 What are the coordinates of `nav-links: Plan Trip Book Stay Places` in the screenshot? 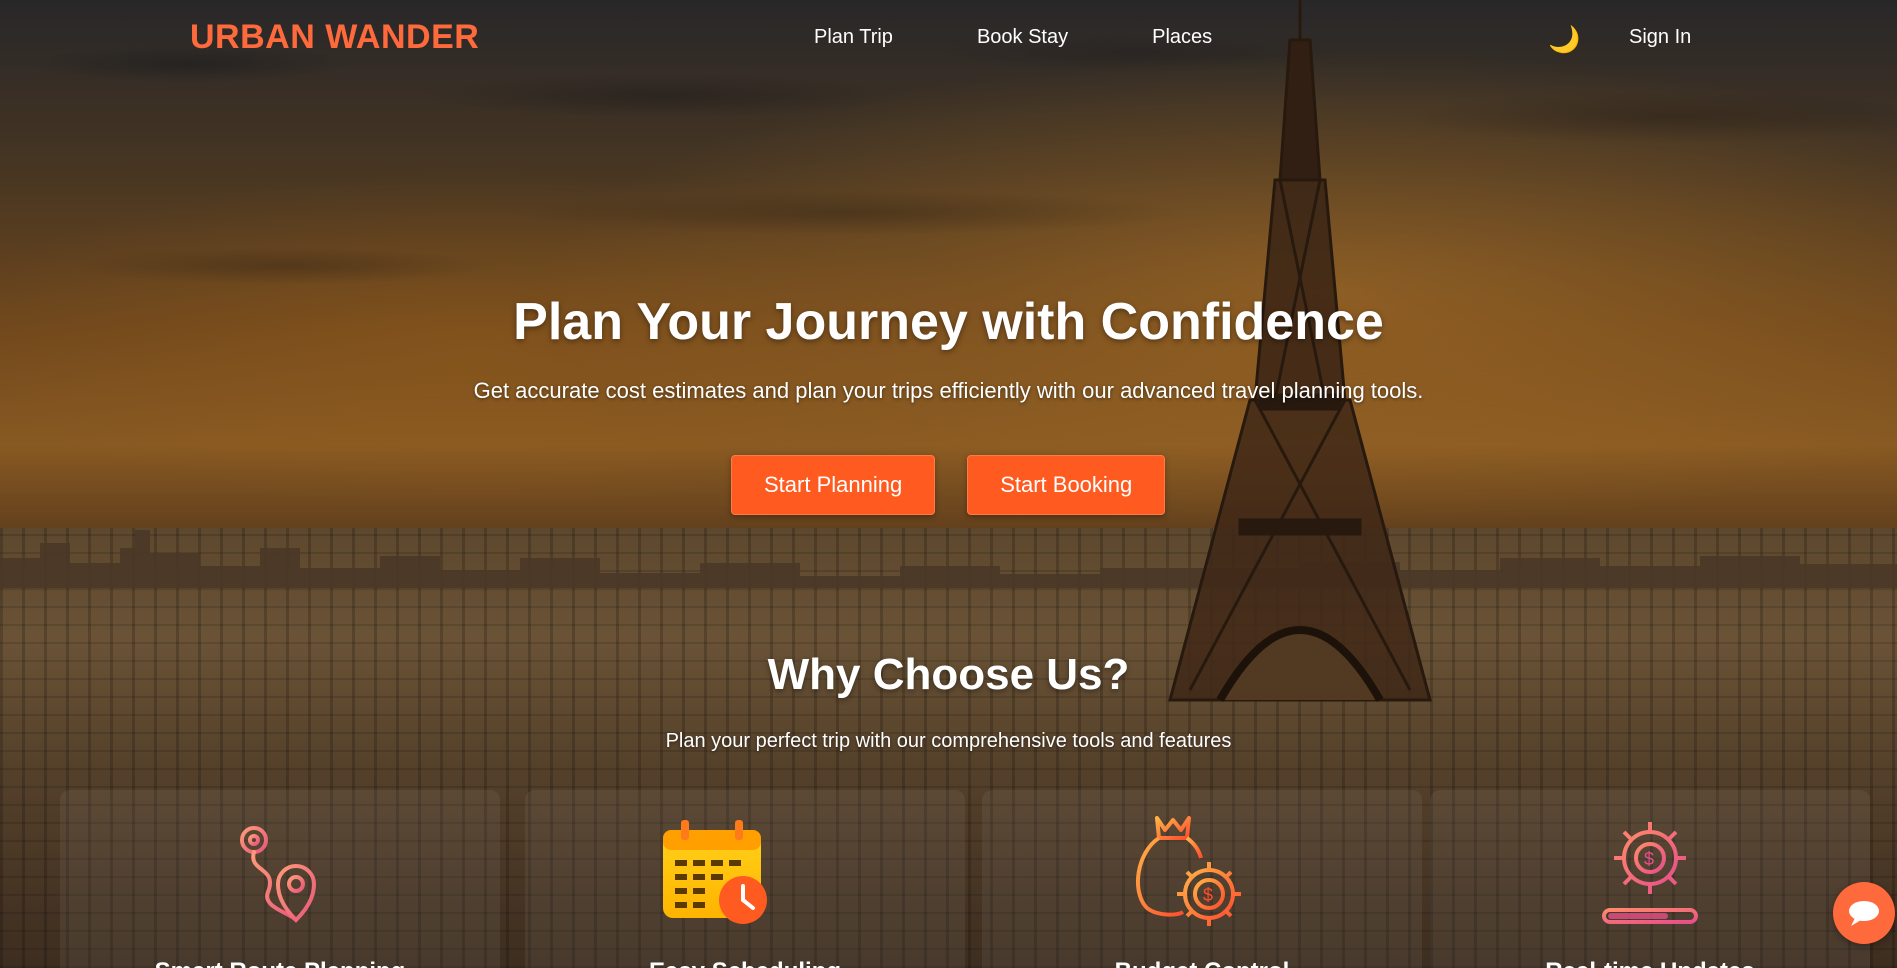 It's located at (1055, 37).